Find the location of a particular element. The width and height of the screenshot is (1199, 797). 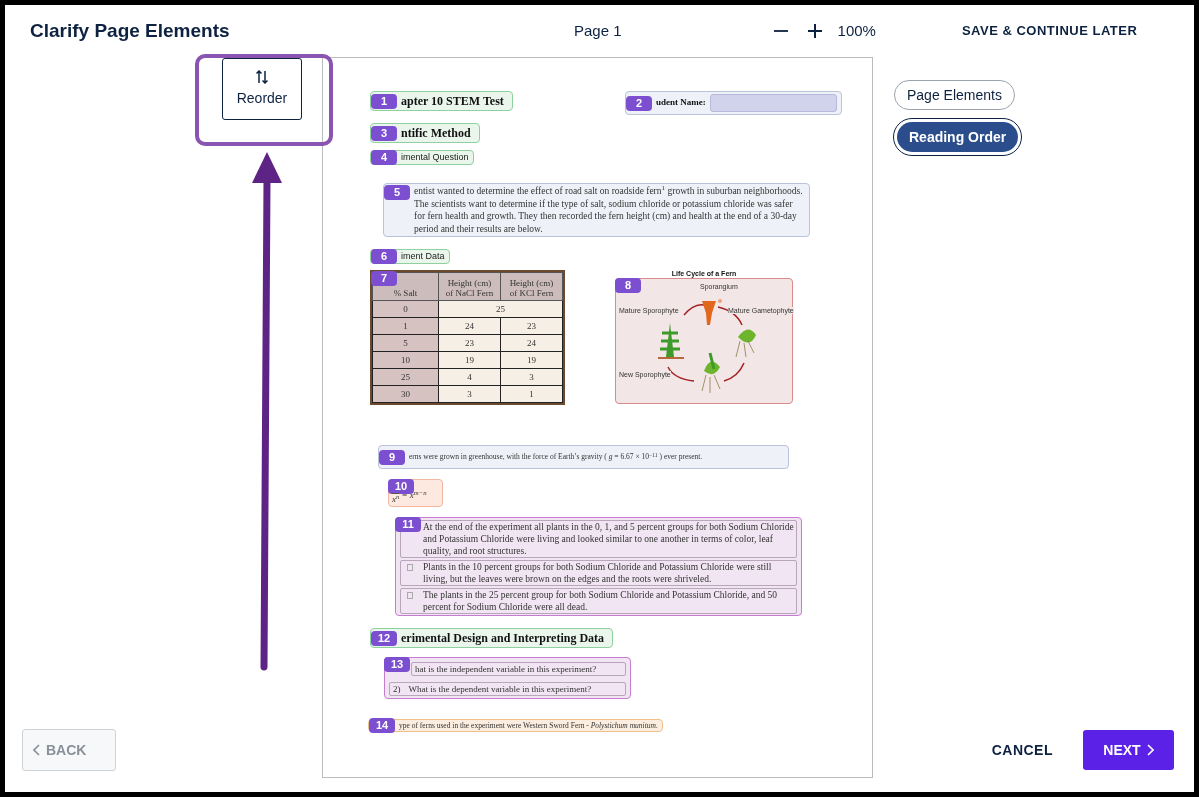

list-item: The plants in the 25 percent group for both Sodium Chloride and Potassium Chloride, and 50 percent for Sodium Chloride were all dead. is located at coordinates (598, 601).